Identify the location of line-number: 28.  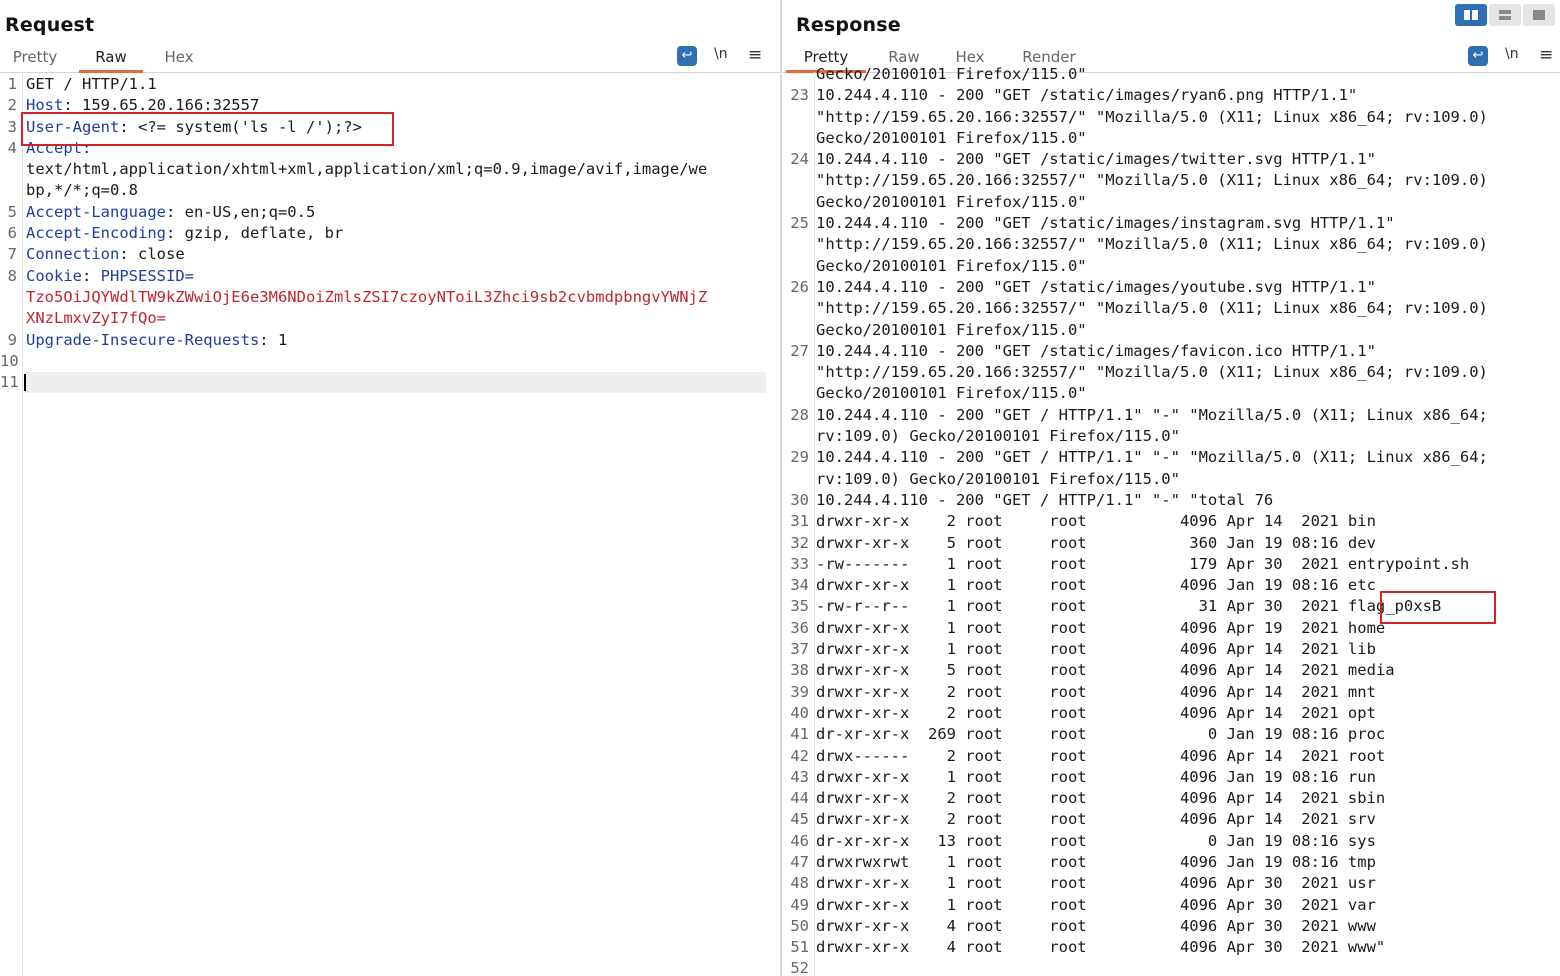
(799, 414).